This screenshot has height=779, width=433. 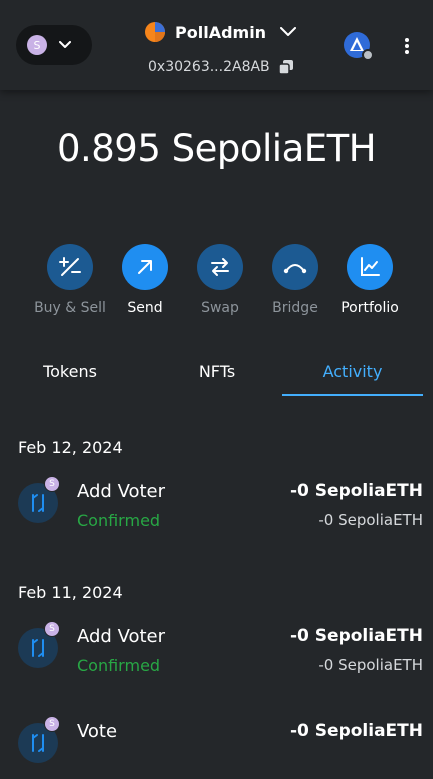 I want to click on wallet-header: S PollAdmin 0x30263...2A8AB, so click(x=216, y=45).